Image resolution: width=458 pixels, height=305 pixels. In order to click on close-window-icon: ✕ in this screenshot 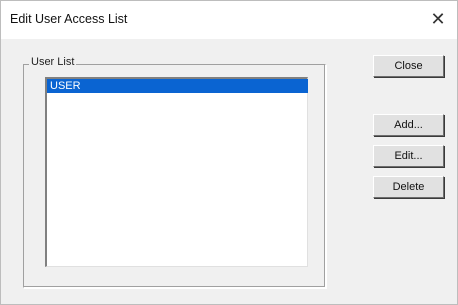, I will do `click(438, 19)`.